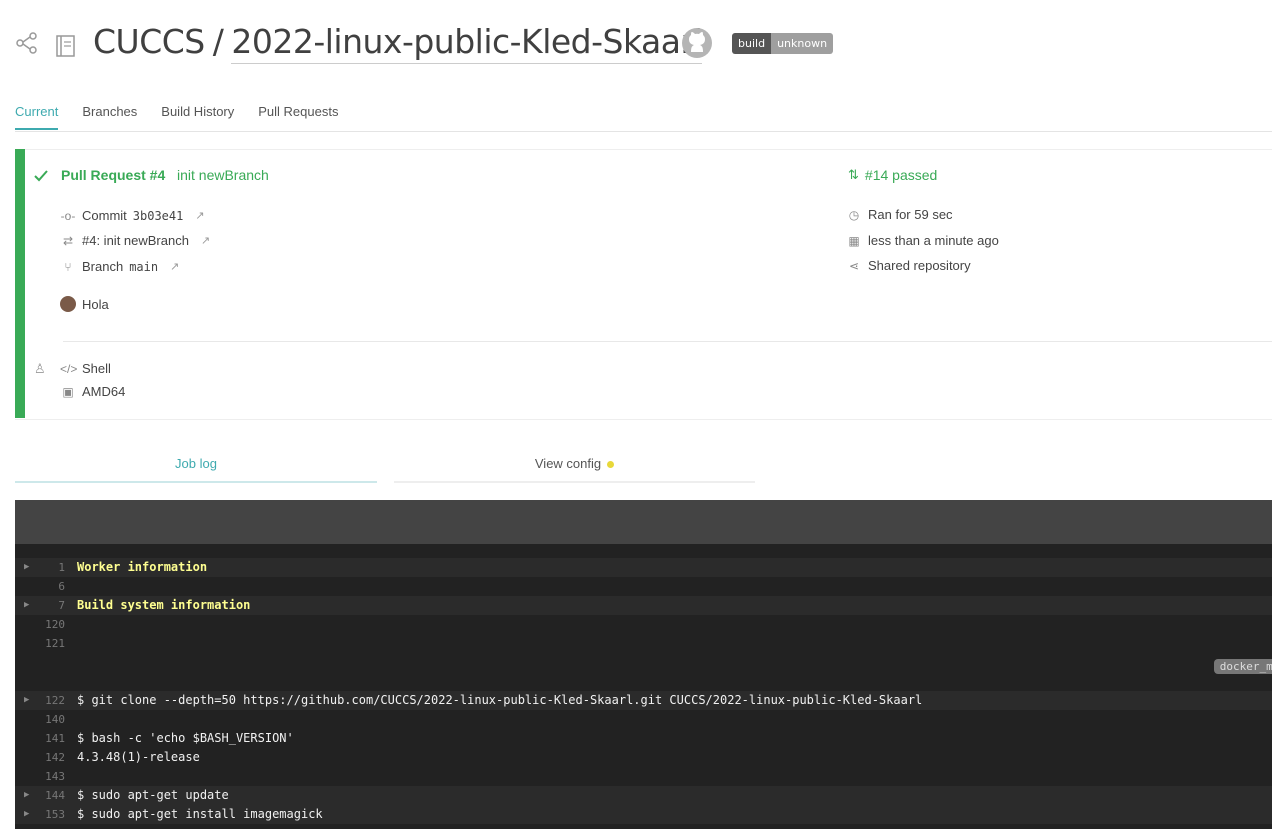 This screenshot has height=829, width=1272. What do you see at coordinates (68, 240) in the screenshot?
I see `pull-request-icon: ⇄` at bounding box center [68, 240].